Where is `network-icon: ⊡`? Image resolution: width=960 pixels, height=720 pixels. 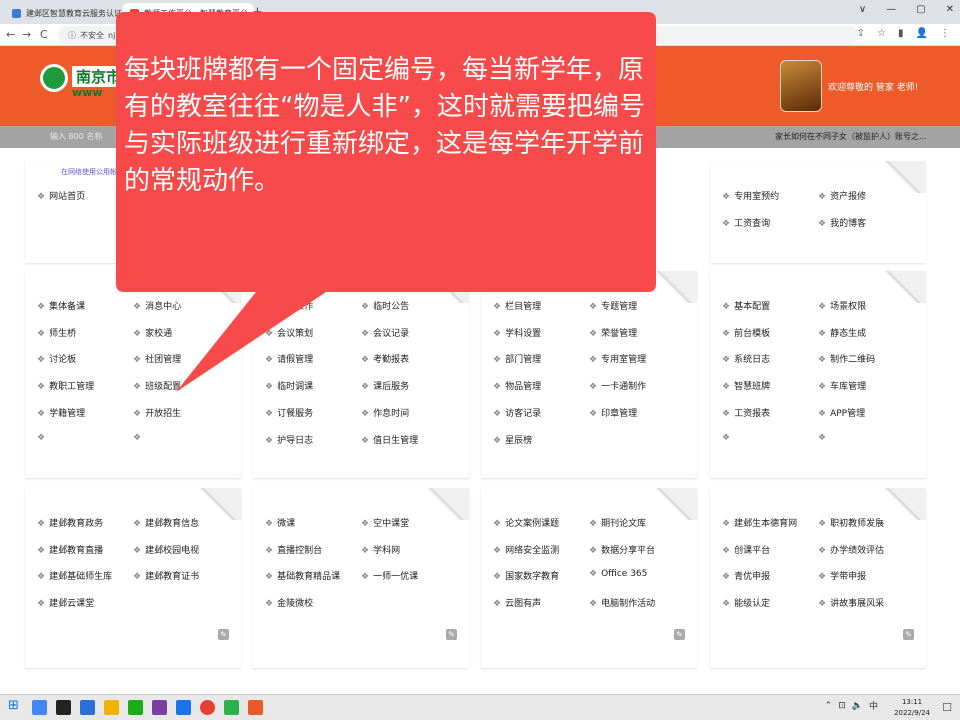 network-icon: ⊡ is located at coordinates (842, 706).